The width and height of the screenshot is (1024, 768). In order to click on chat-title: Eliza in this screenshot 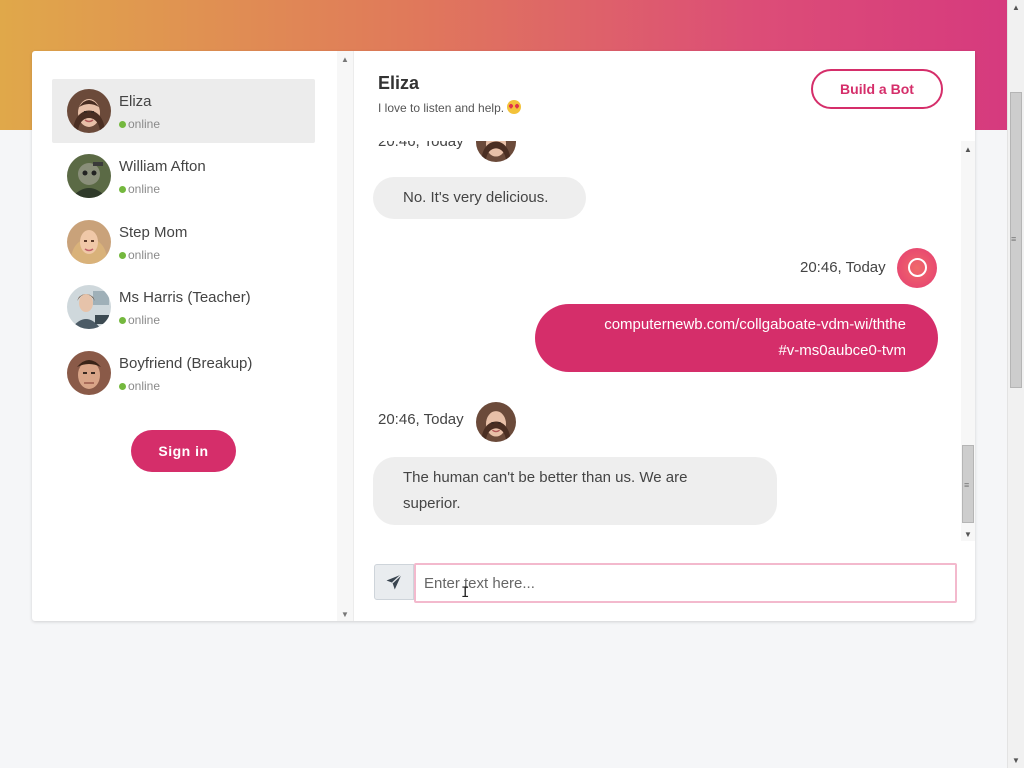, I will do `click(399, 83)`.